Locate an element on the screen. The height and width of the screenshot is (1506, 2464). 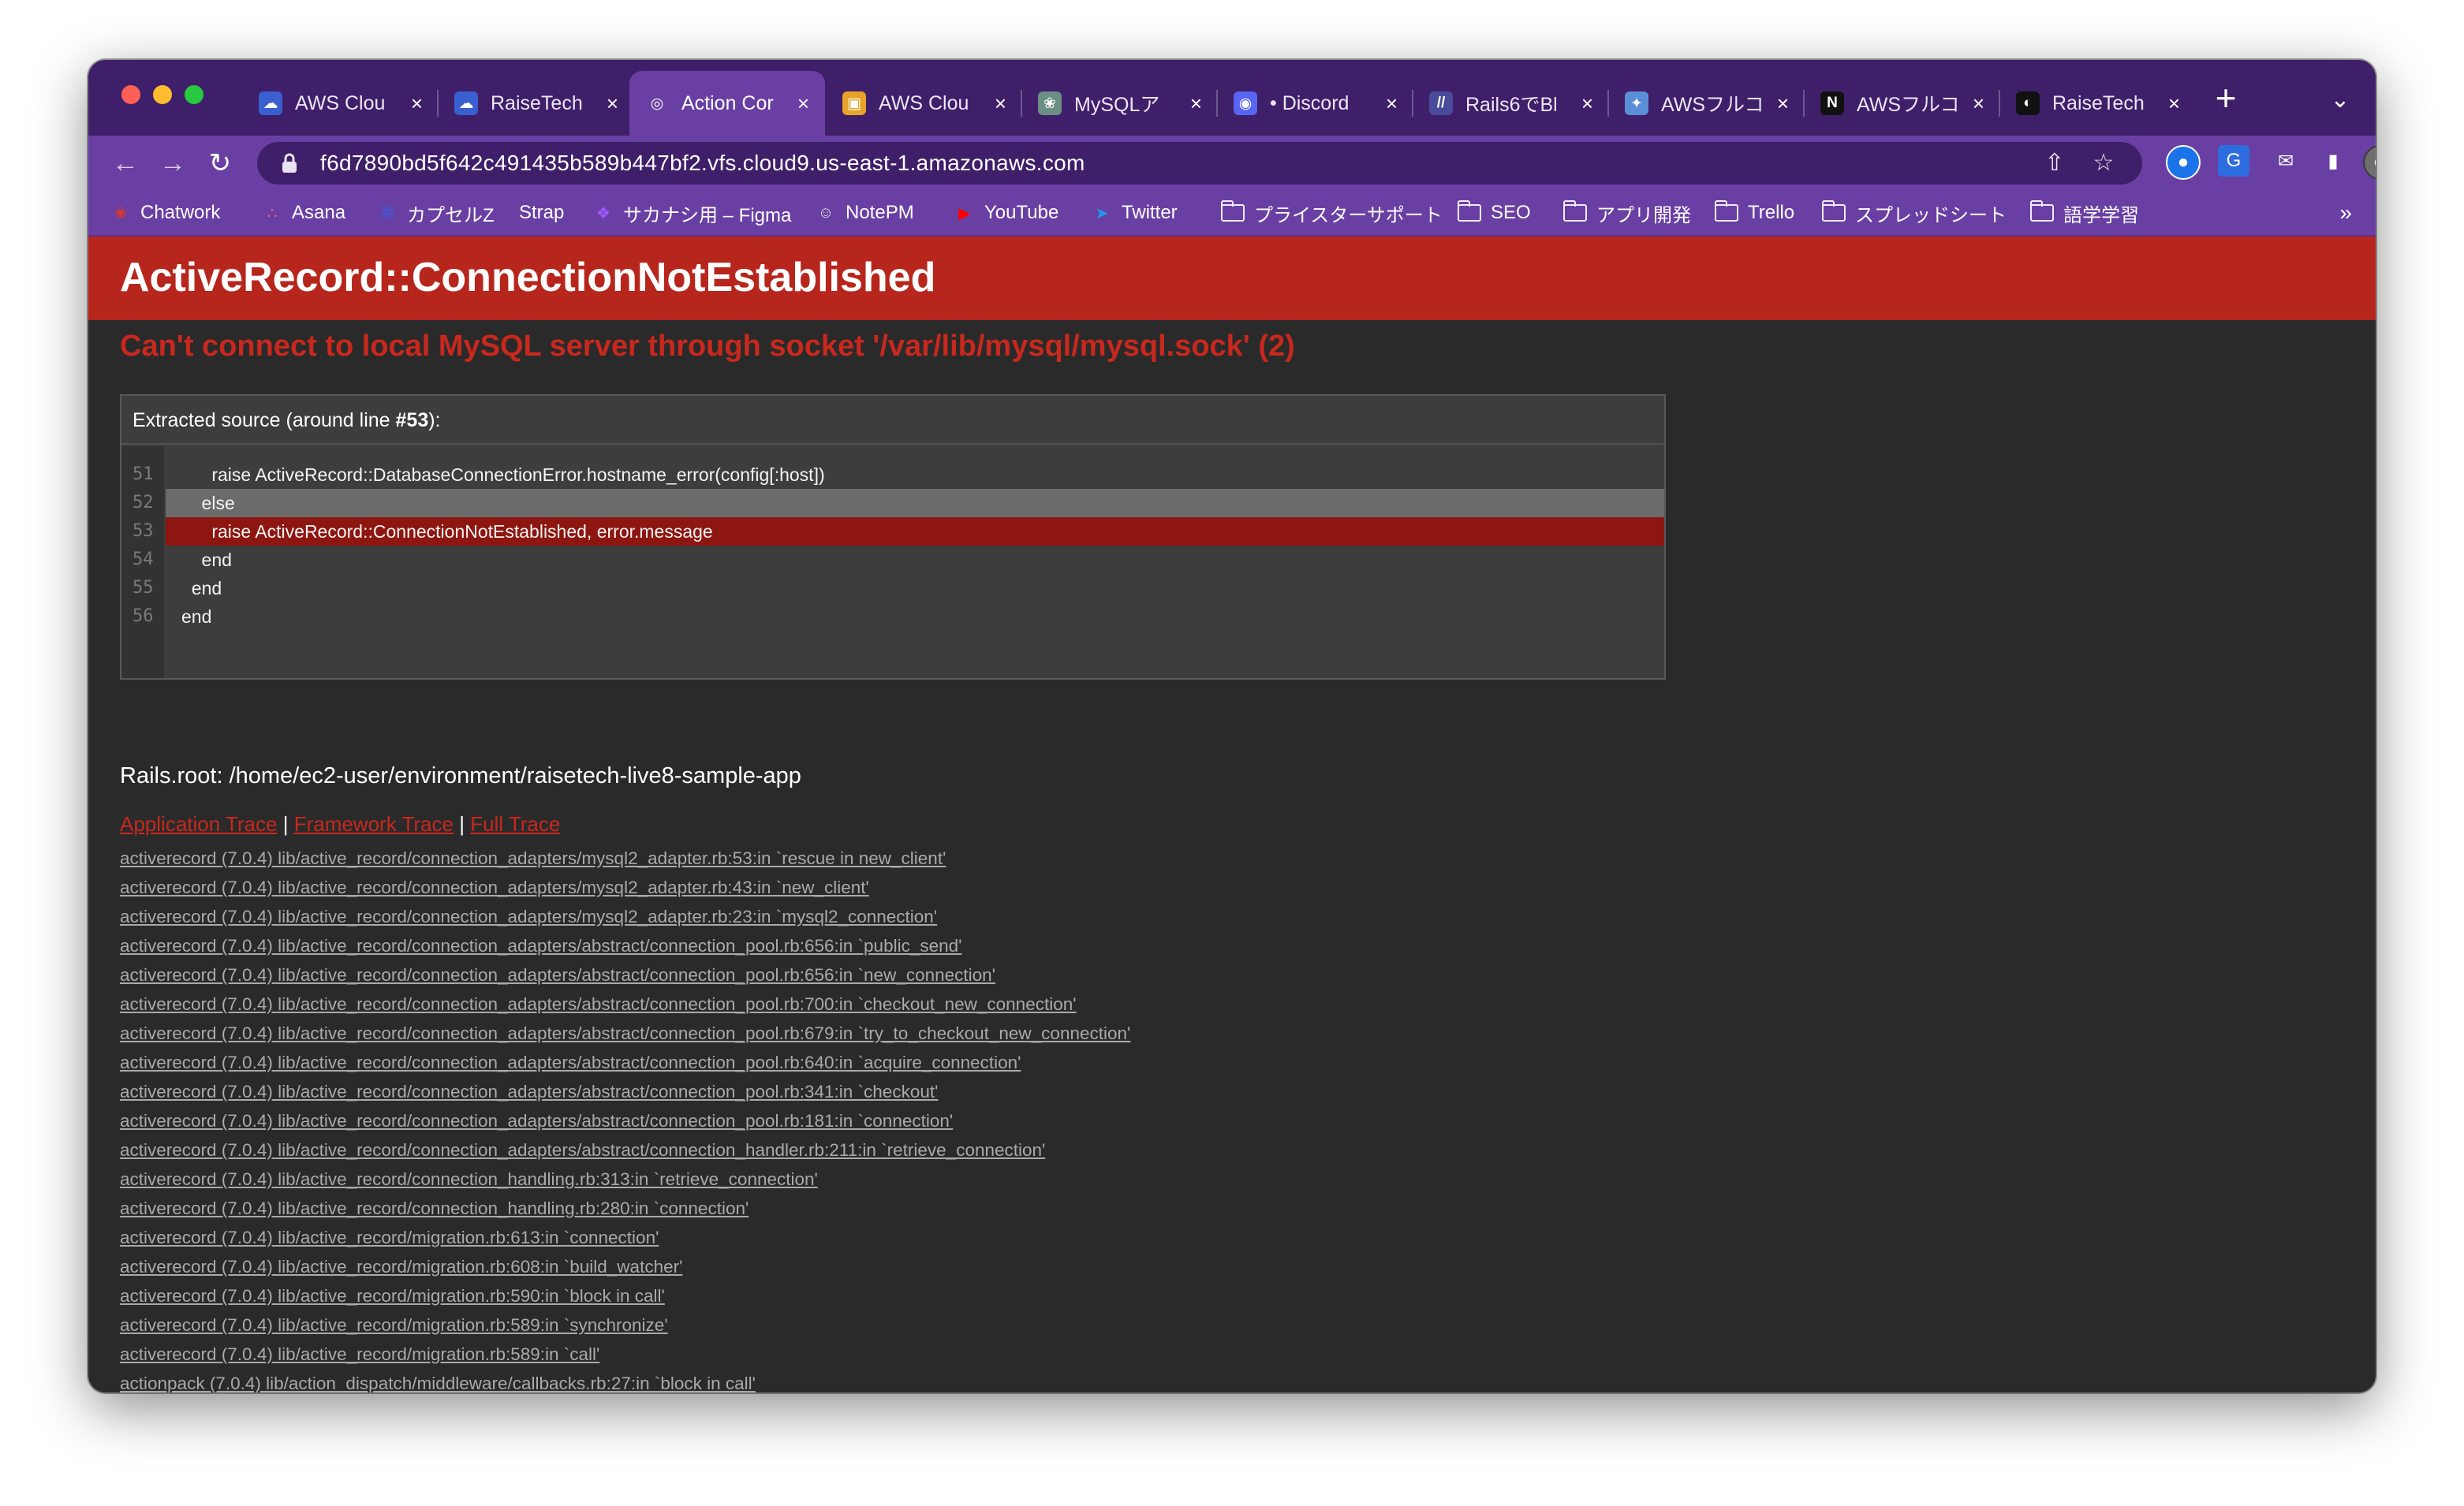
tab: ◐ RaiseTech × is located at coordinates (2098, 103).